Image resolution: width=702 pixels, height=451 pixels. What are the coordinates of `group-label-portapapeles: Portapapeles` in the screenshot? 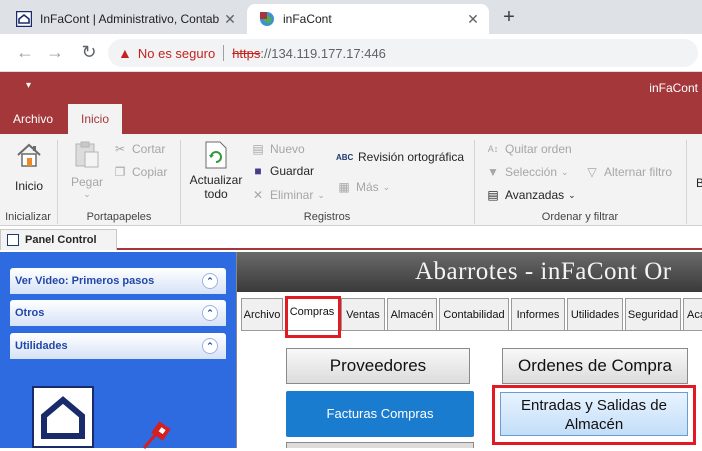 It's located at (119, 217).